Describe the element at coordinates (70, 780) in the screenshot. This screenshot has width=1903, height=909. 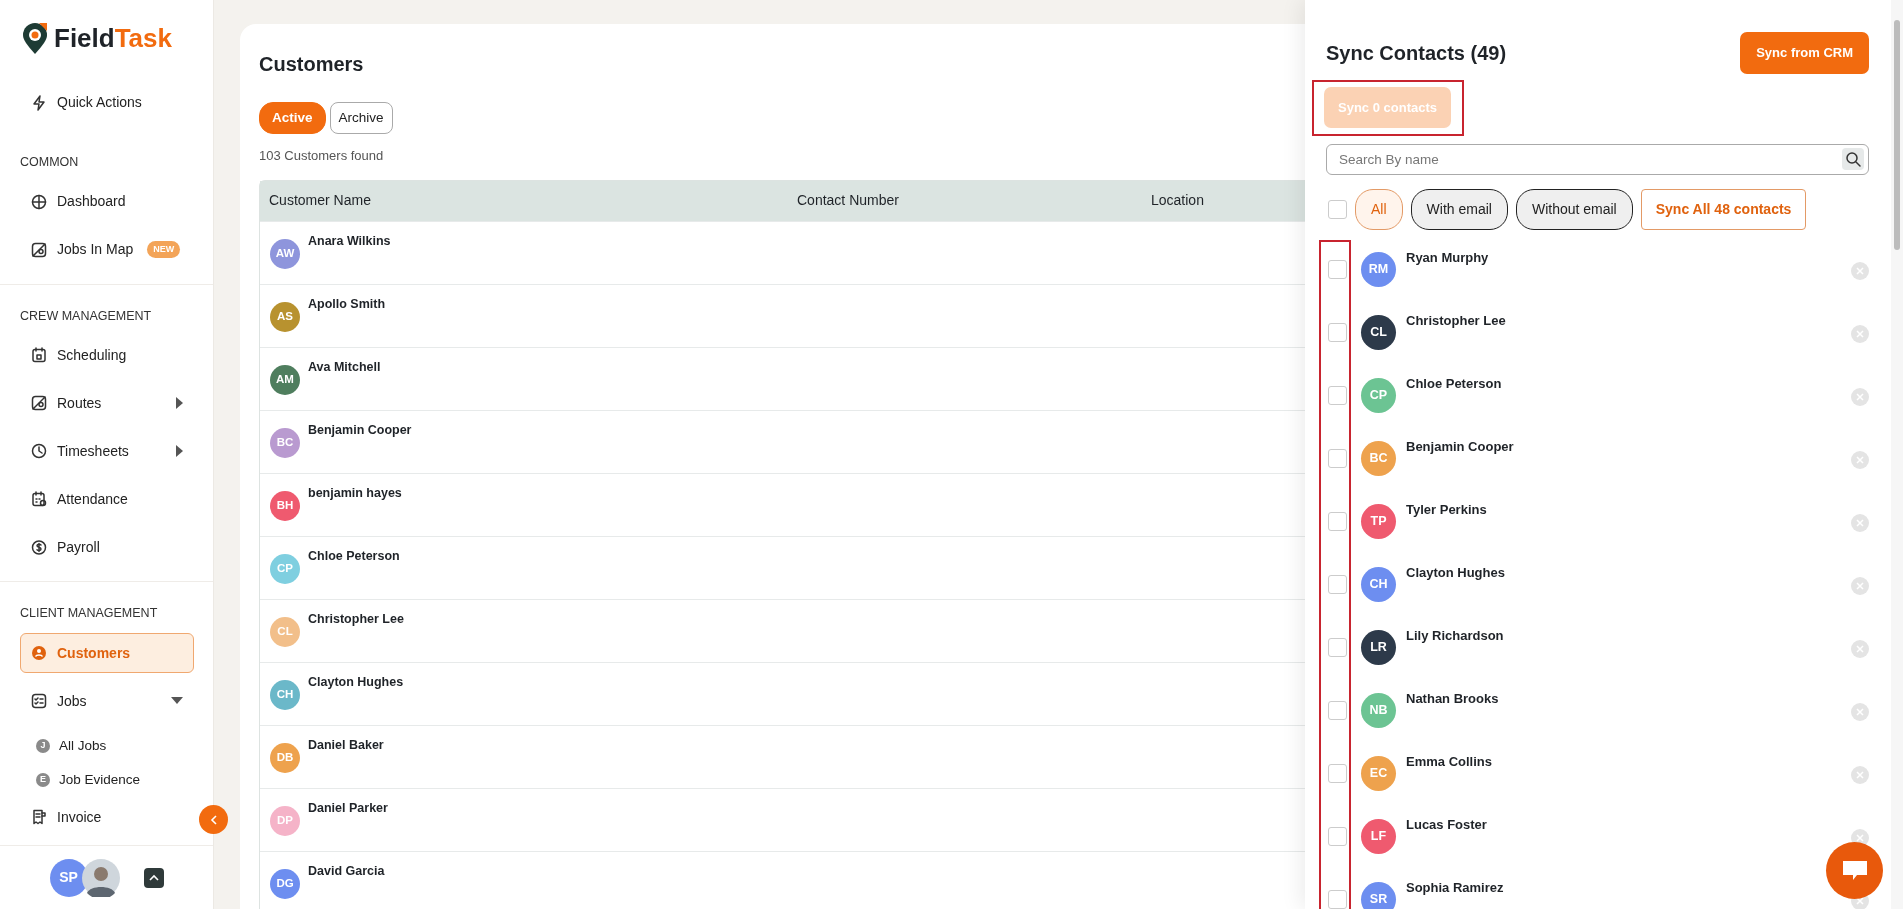
I see `sidebar-subitem: E Job Evidence` at that location.